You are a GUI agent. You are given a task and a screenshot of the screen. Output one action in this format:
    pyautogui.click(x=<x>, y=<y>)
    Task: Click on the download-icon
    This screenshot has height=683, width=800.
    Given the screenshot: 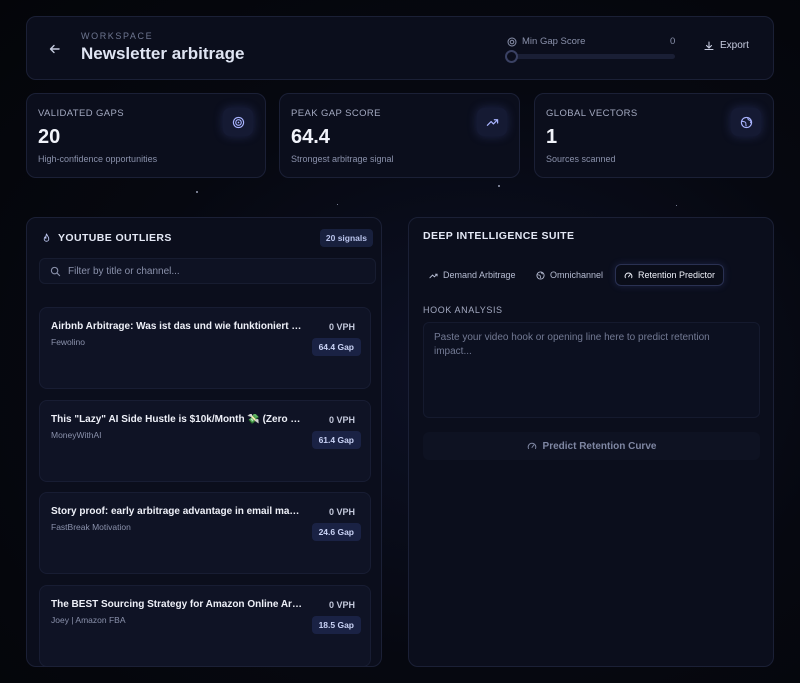 What is the action you would take?
    pyautogui.click(x=709, y=45)
    